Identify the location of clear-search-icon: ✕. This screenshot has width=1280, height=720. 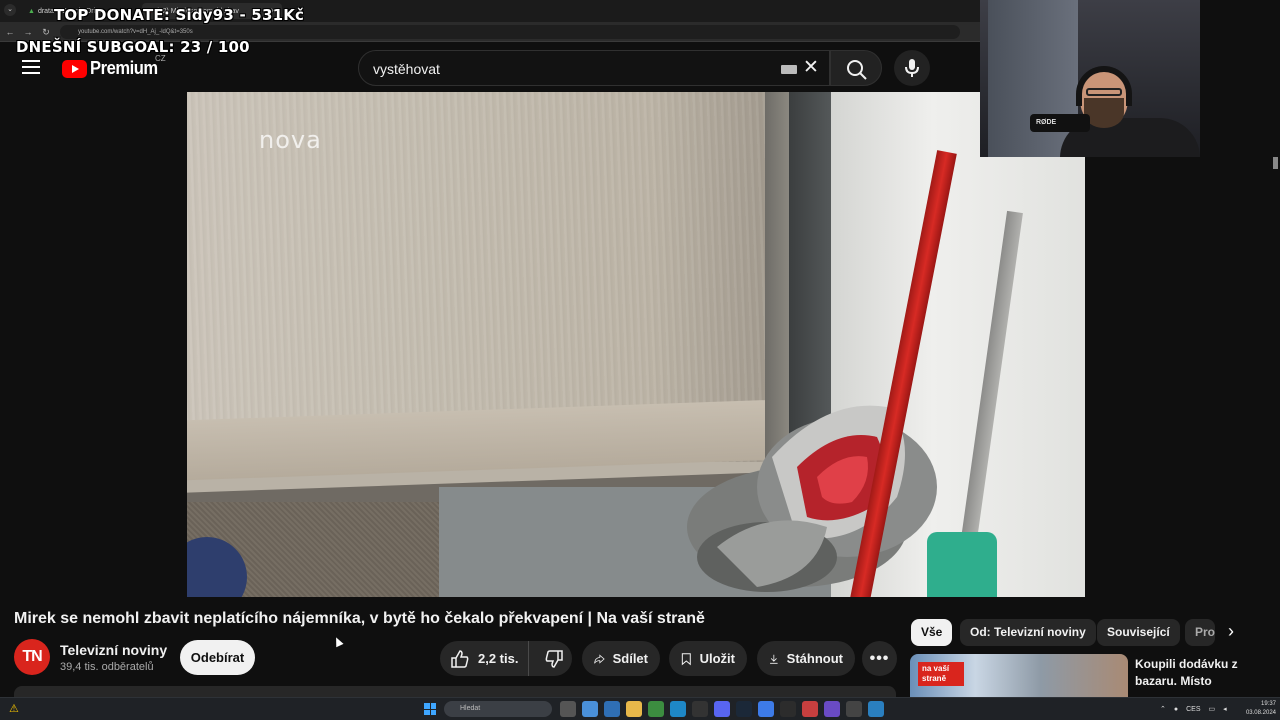
(811, 68).